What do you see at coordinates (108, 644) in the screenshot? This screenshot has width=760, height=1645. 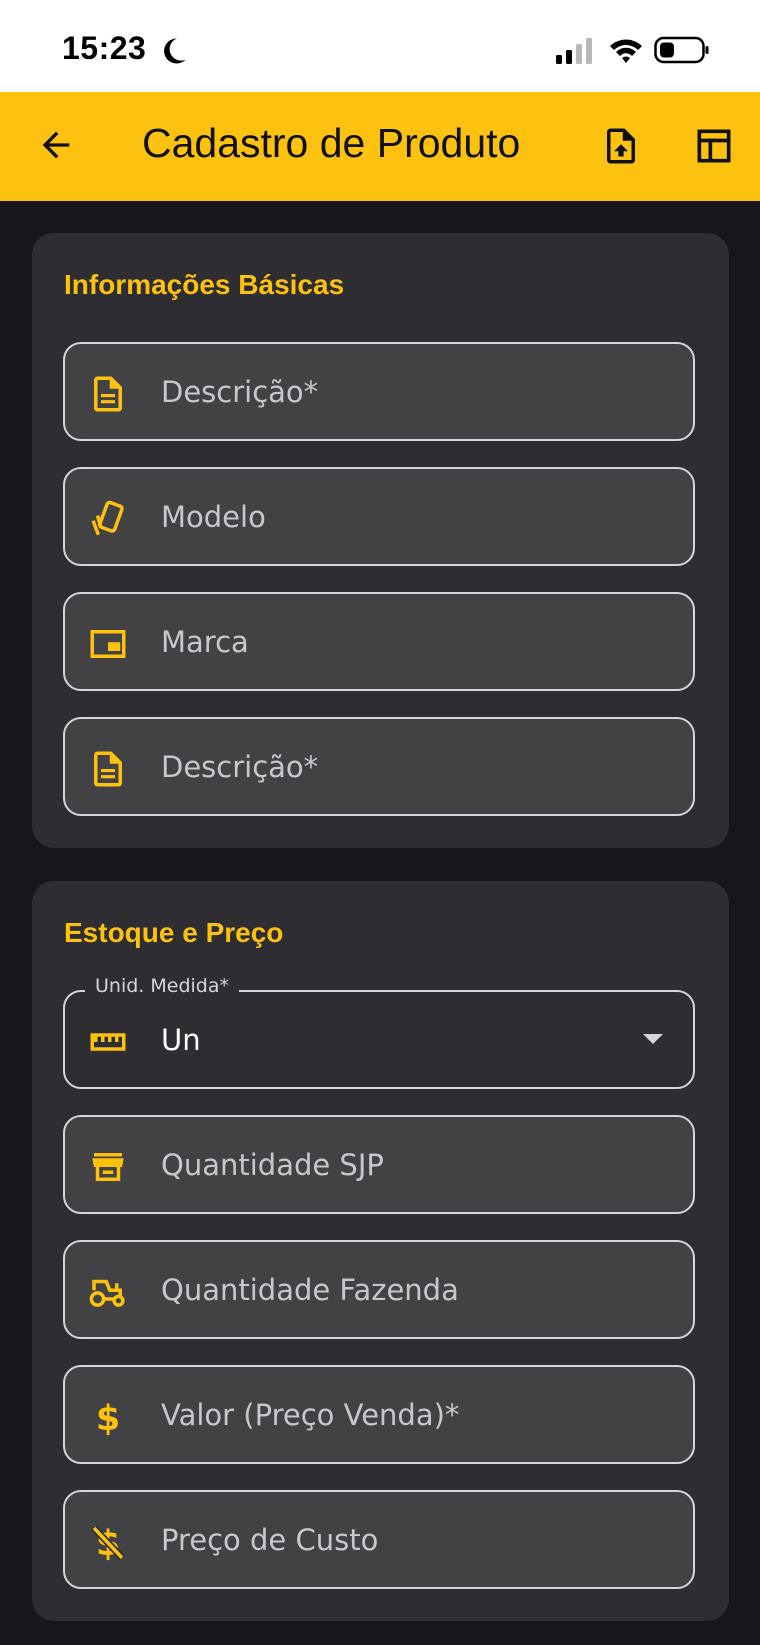 I see `picture-in-picture-icon` at bounding box center [108, 644].